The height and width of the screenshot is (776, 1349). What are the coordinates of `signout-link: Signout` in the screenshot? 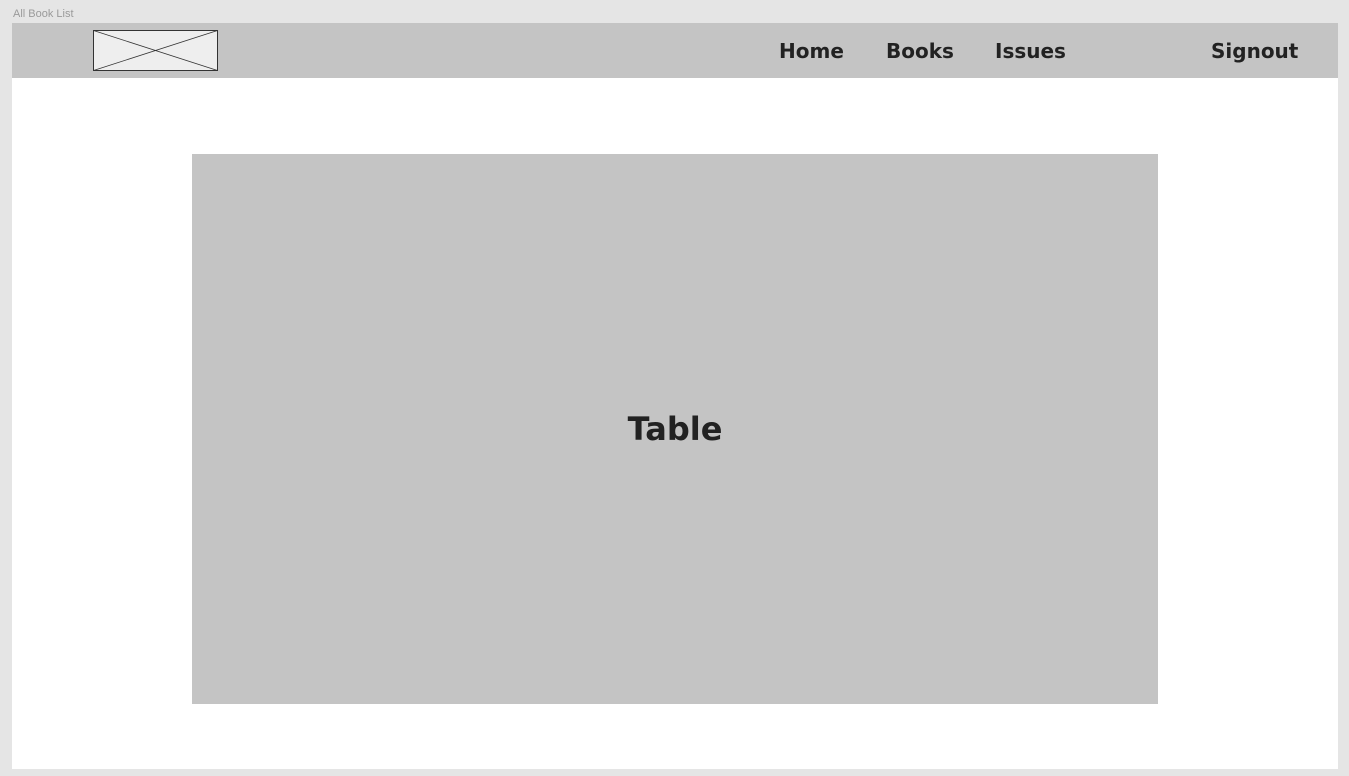 It's located at (1254, 51).